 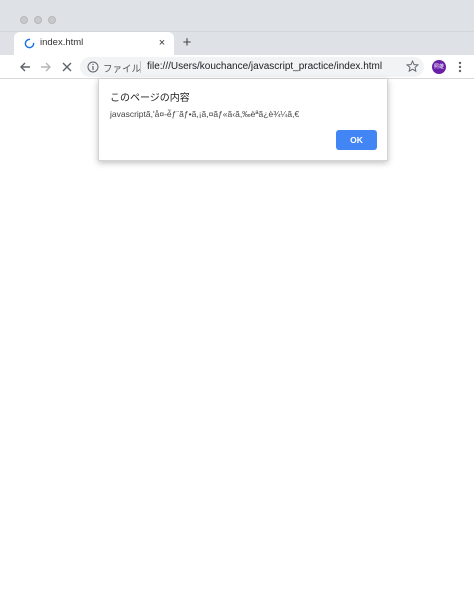 I want to click on tab-title: index.html, so click(x=62, y=42).